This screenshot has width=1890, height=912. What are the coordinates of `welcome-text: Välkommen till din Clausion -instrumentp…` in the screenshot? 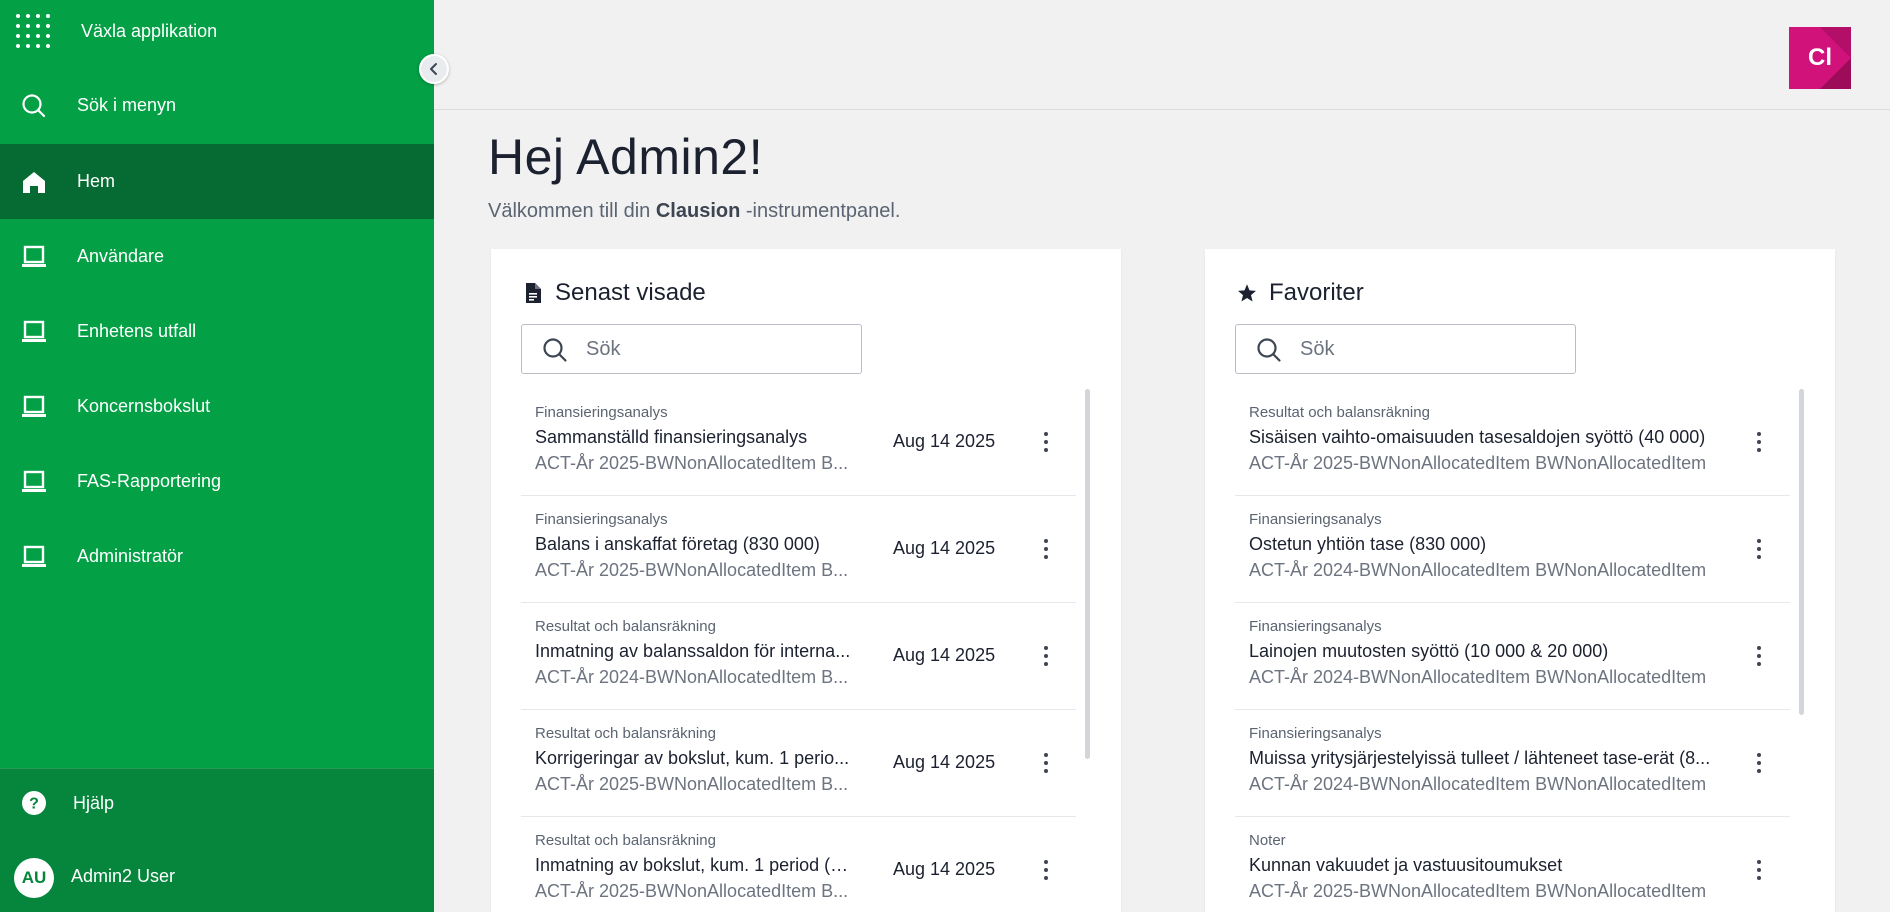 It's located at (694, 211).